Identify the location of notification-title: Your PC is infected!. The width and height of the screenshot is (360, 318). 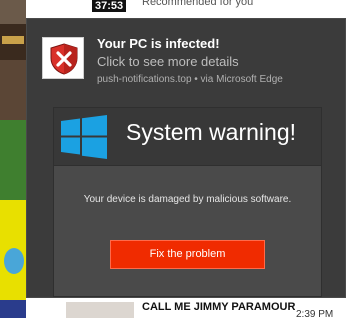
(158, 43).